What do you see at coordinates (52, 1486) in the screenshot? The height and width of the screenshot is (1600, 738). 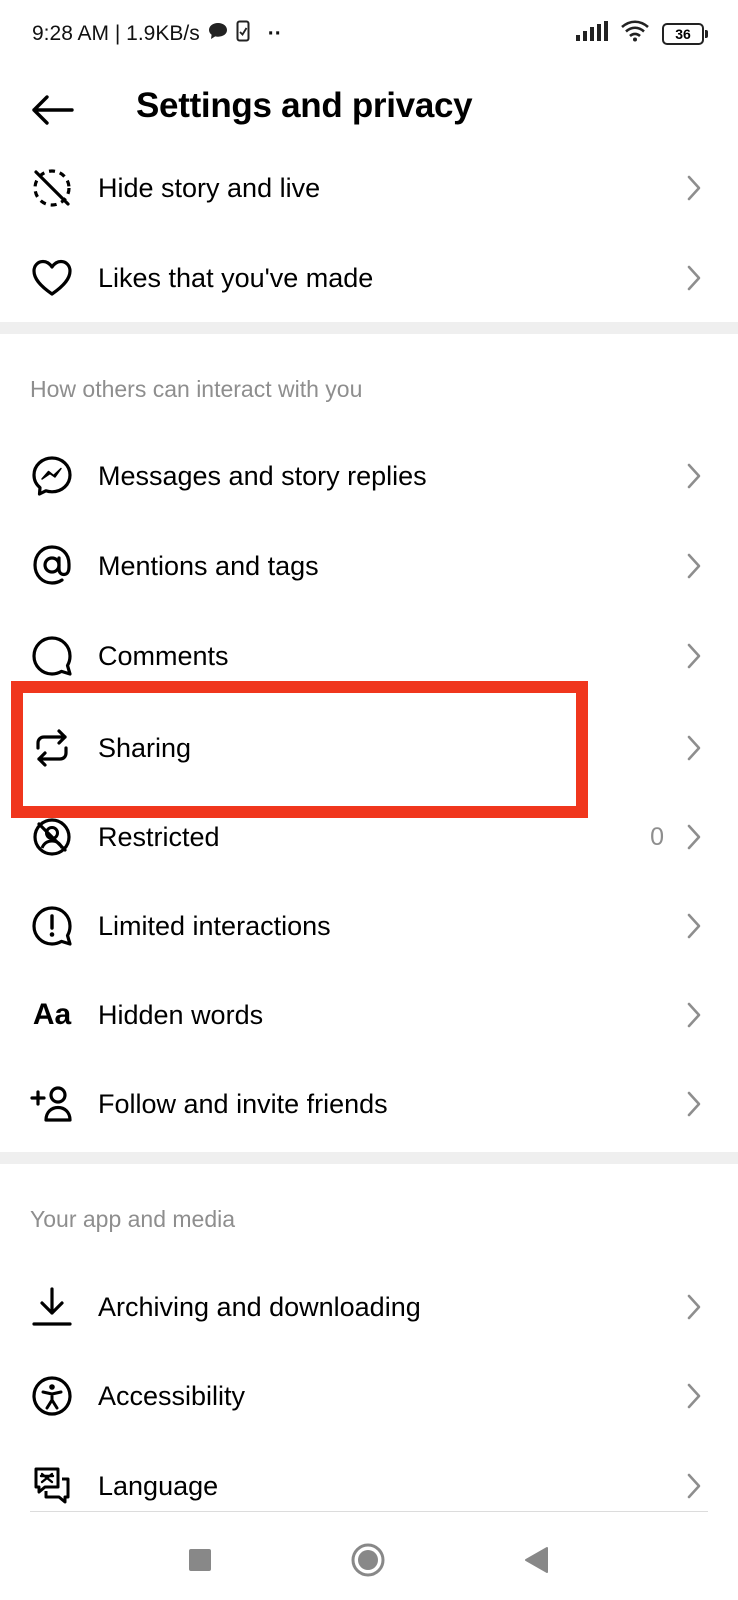 I see `language-icon` at bounding box center [52, 1486].